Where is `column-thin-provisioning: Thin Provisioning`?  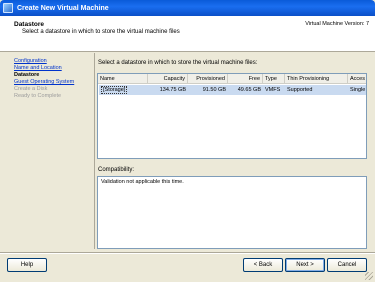
column-thin-provisioning: Thin Provisioning is located at coordinates (316, 79).